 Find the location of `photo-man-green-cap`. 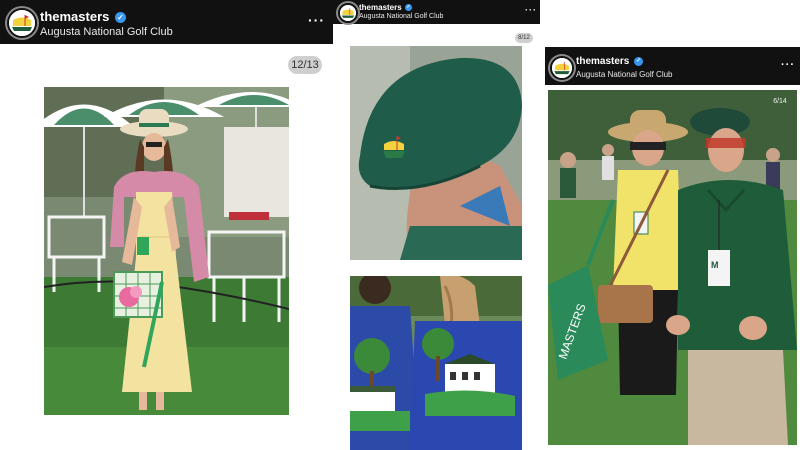

photo-man-green-cap is located at coordinates (436, 153).